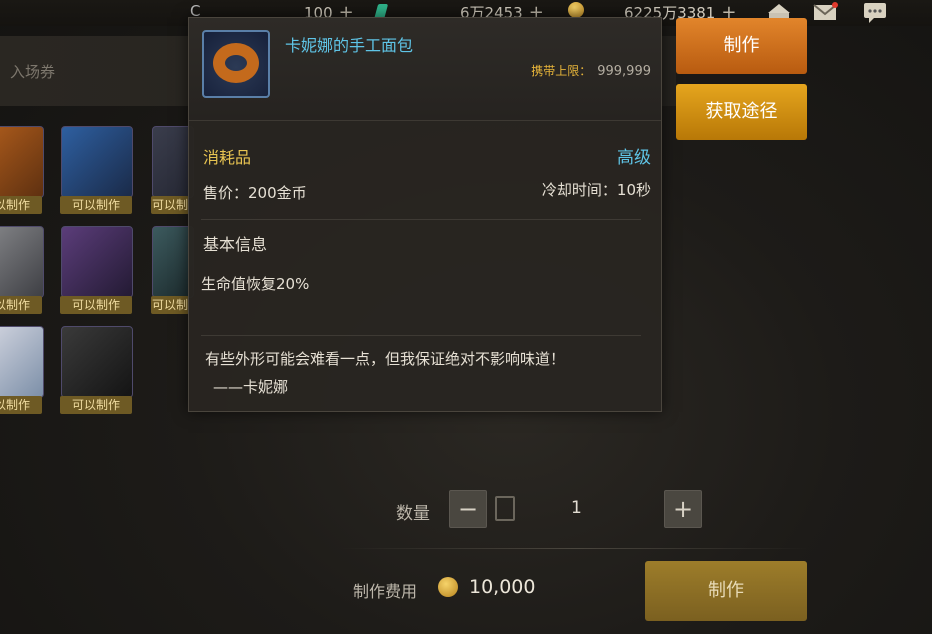 The height and width of the screenshot is (634, 932). Describe the element at coordinates (502, 587) in the screenshot. I see `craft-cost-value: 10,000` at that location.